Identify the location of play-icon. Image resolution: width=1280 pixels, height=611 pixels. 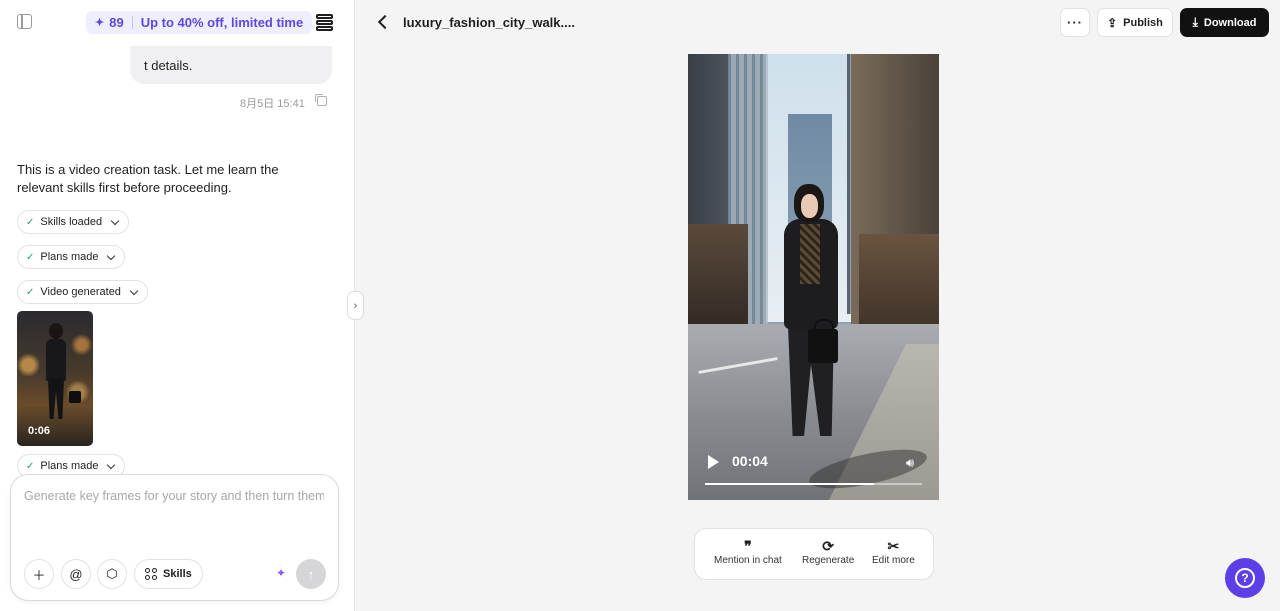
(713, 462).